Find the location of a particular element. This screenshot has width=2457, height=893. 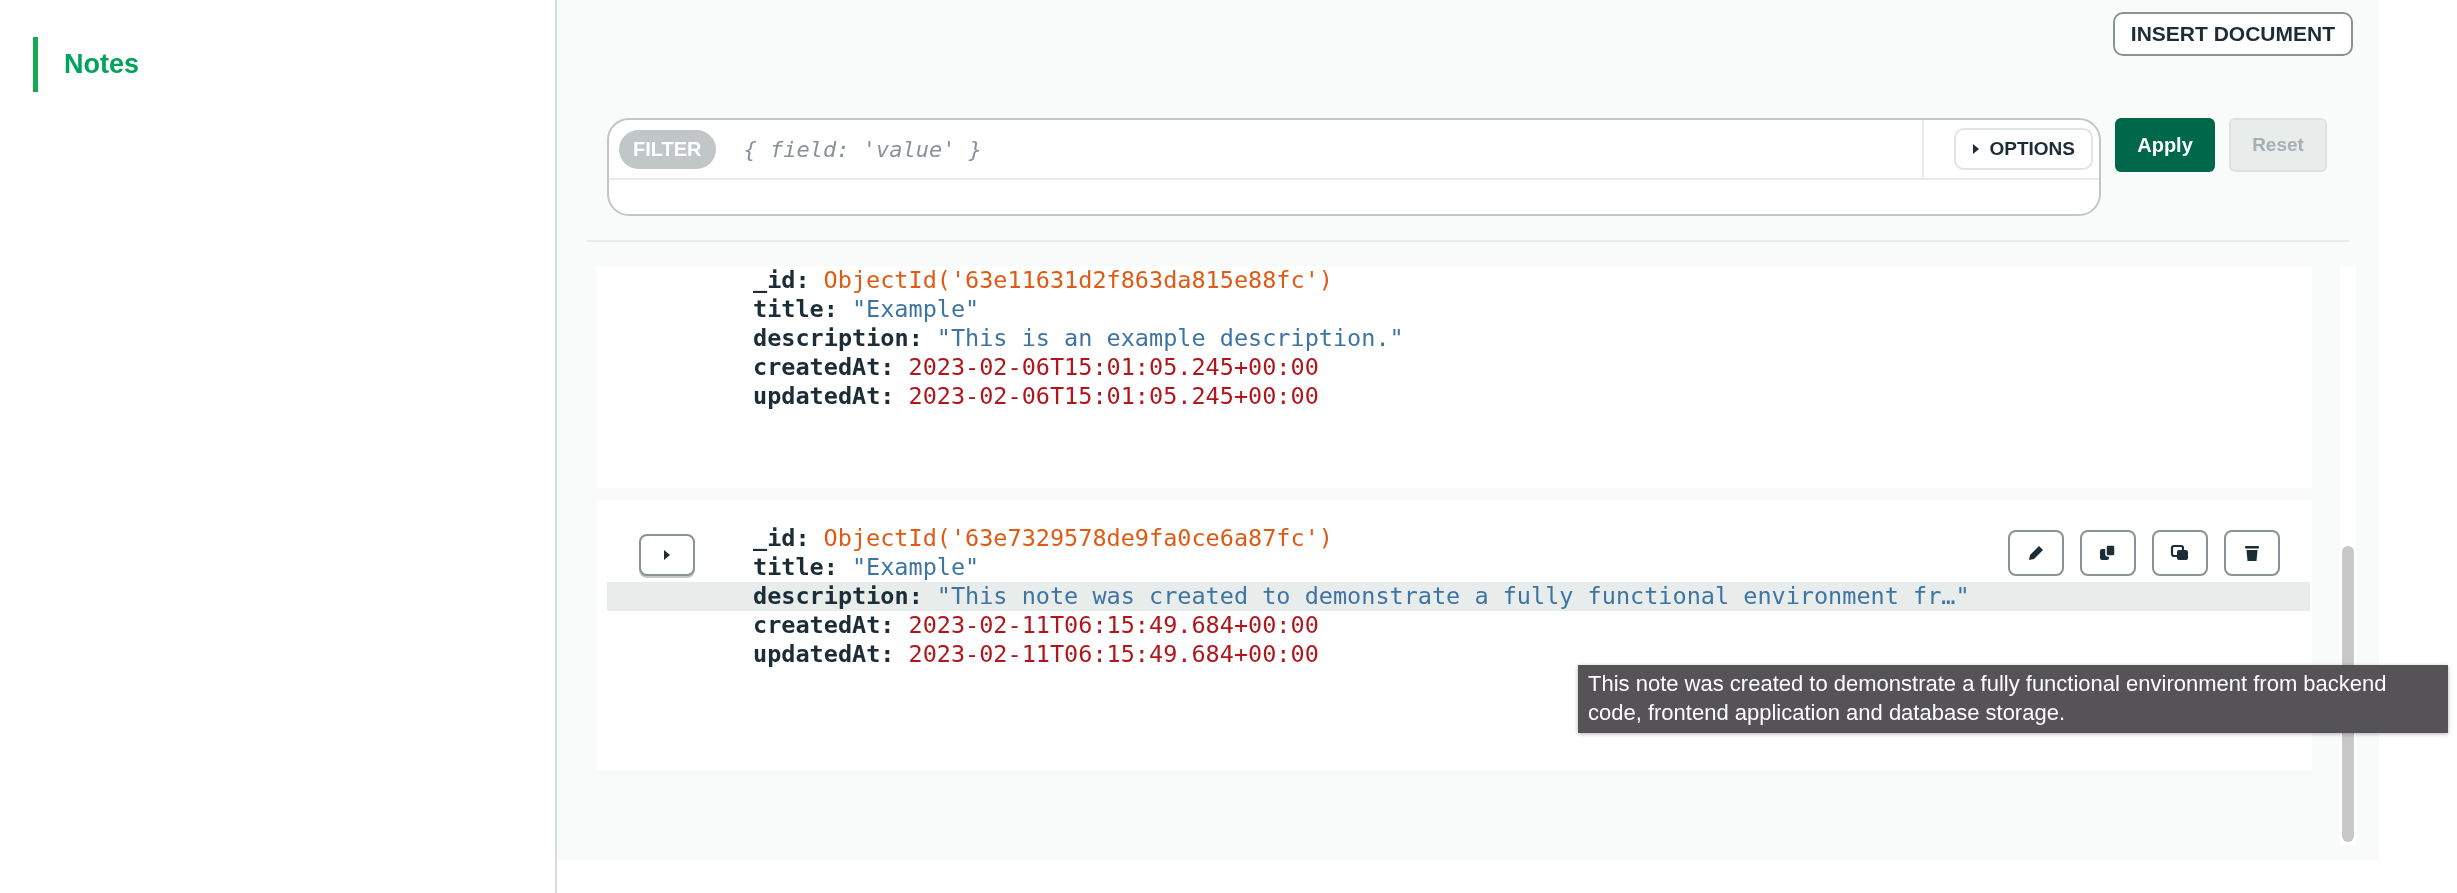

apply-button: Apply is located at coordinates (2165, 145).